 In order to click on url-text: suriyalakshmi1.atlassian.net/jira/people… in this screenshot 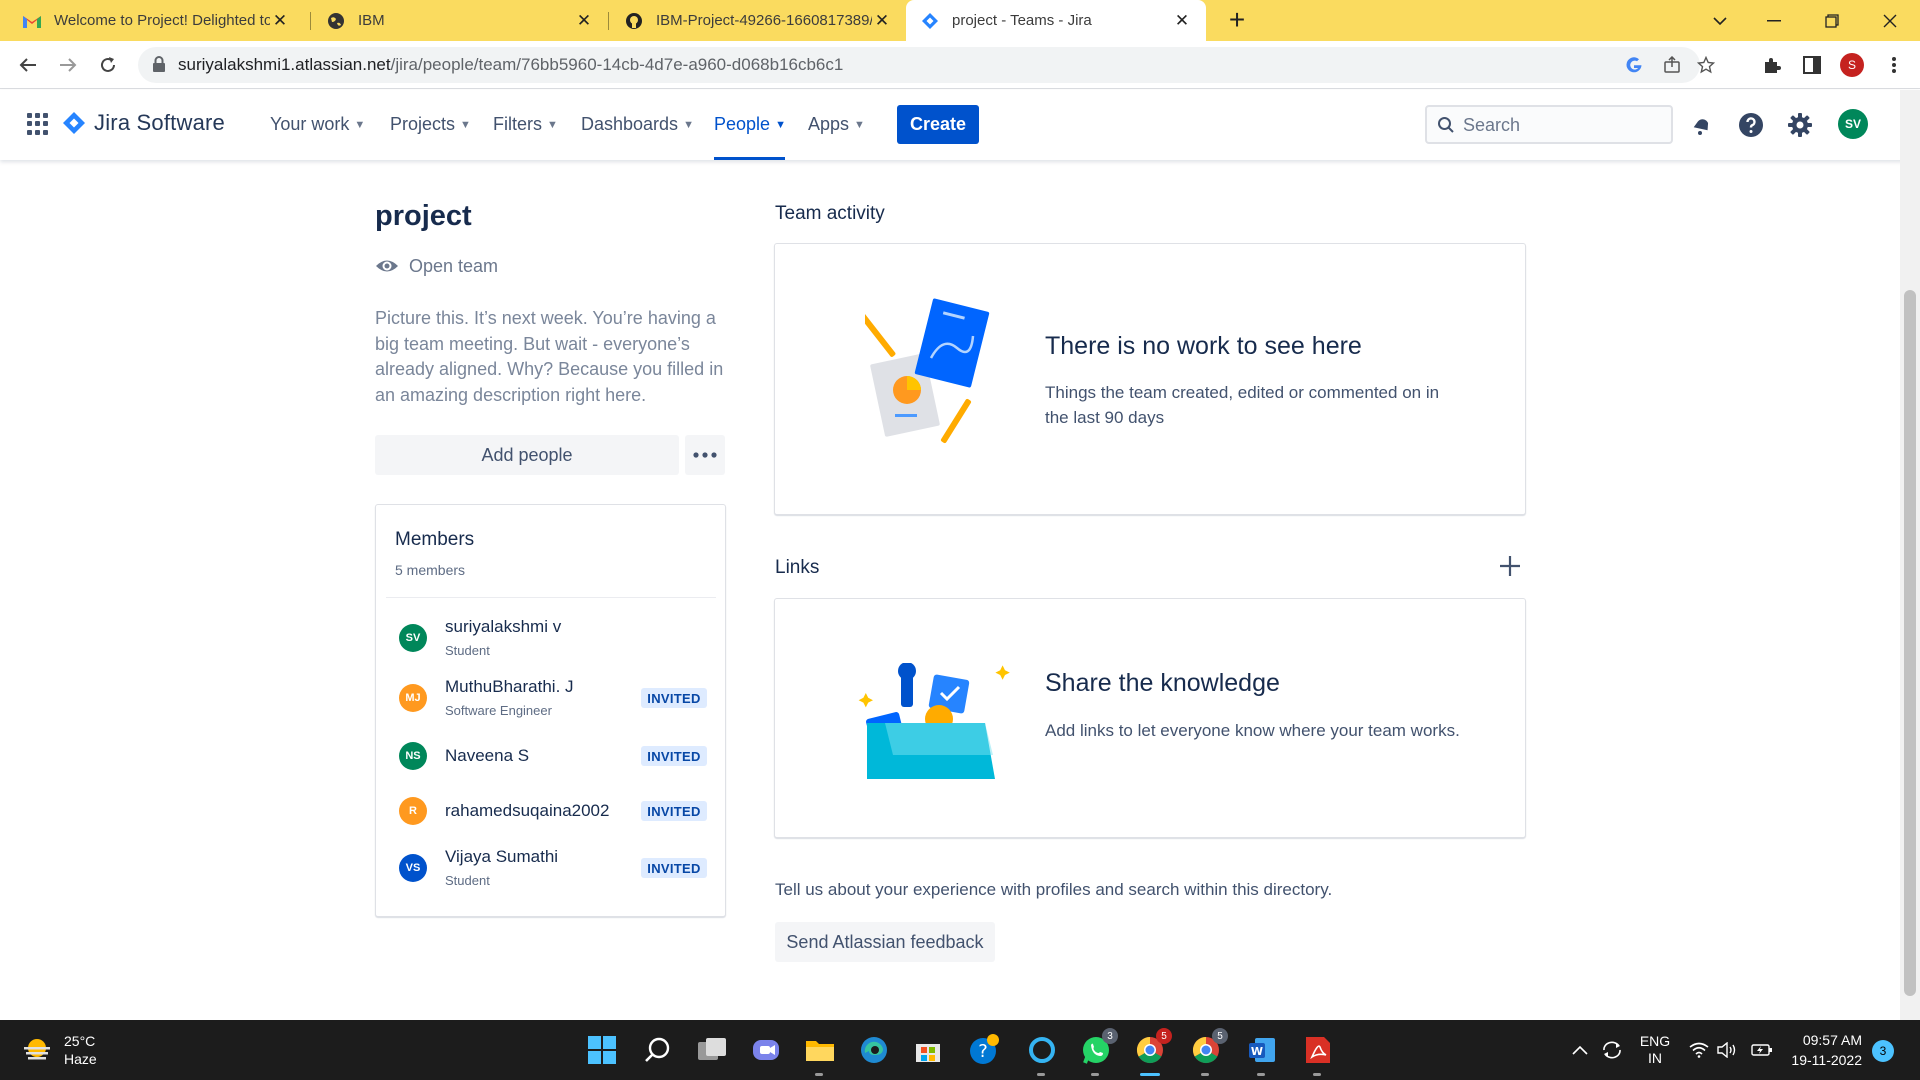, I will do `click(510, 65)`.